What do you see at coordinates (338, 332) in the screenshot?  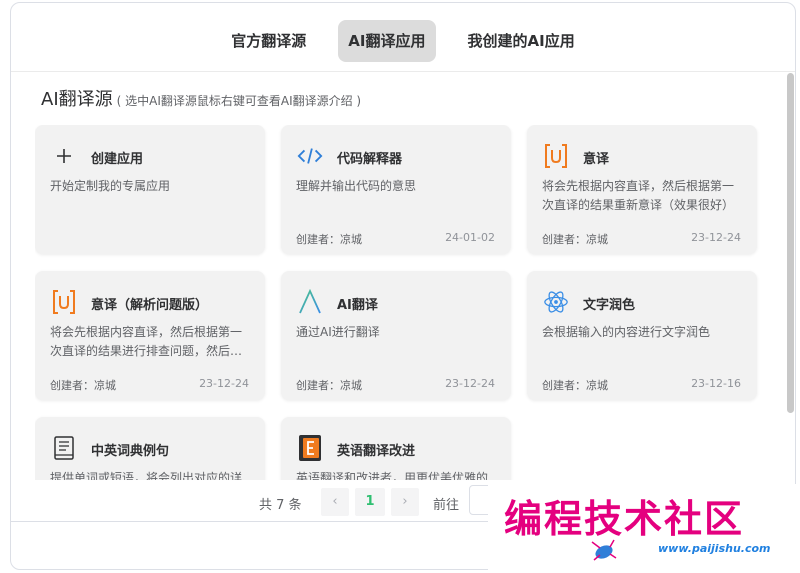 I see `card-desc: 通过AI进行翻译` at bounding box center [338, 332].